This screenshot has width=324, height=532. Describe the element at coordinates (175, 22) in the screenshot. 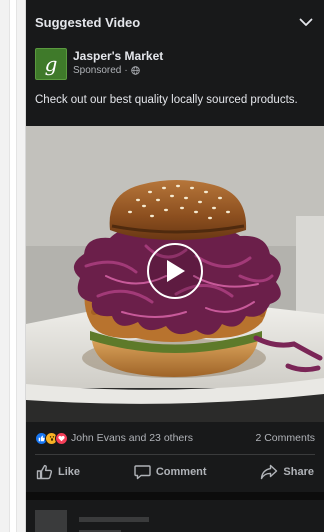

I see `suggested-video-header: Suggested Video` at that location.